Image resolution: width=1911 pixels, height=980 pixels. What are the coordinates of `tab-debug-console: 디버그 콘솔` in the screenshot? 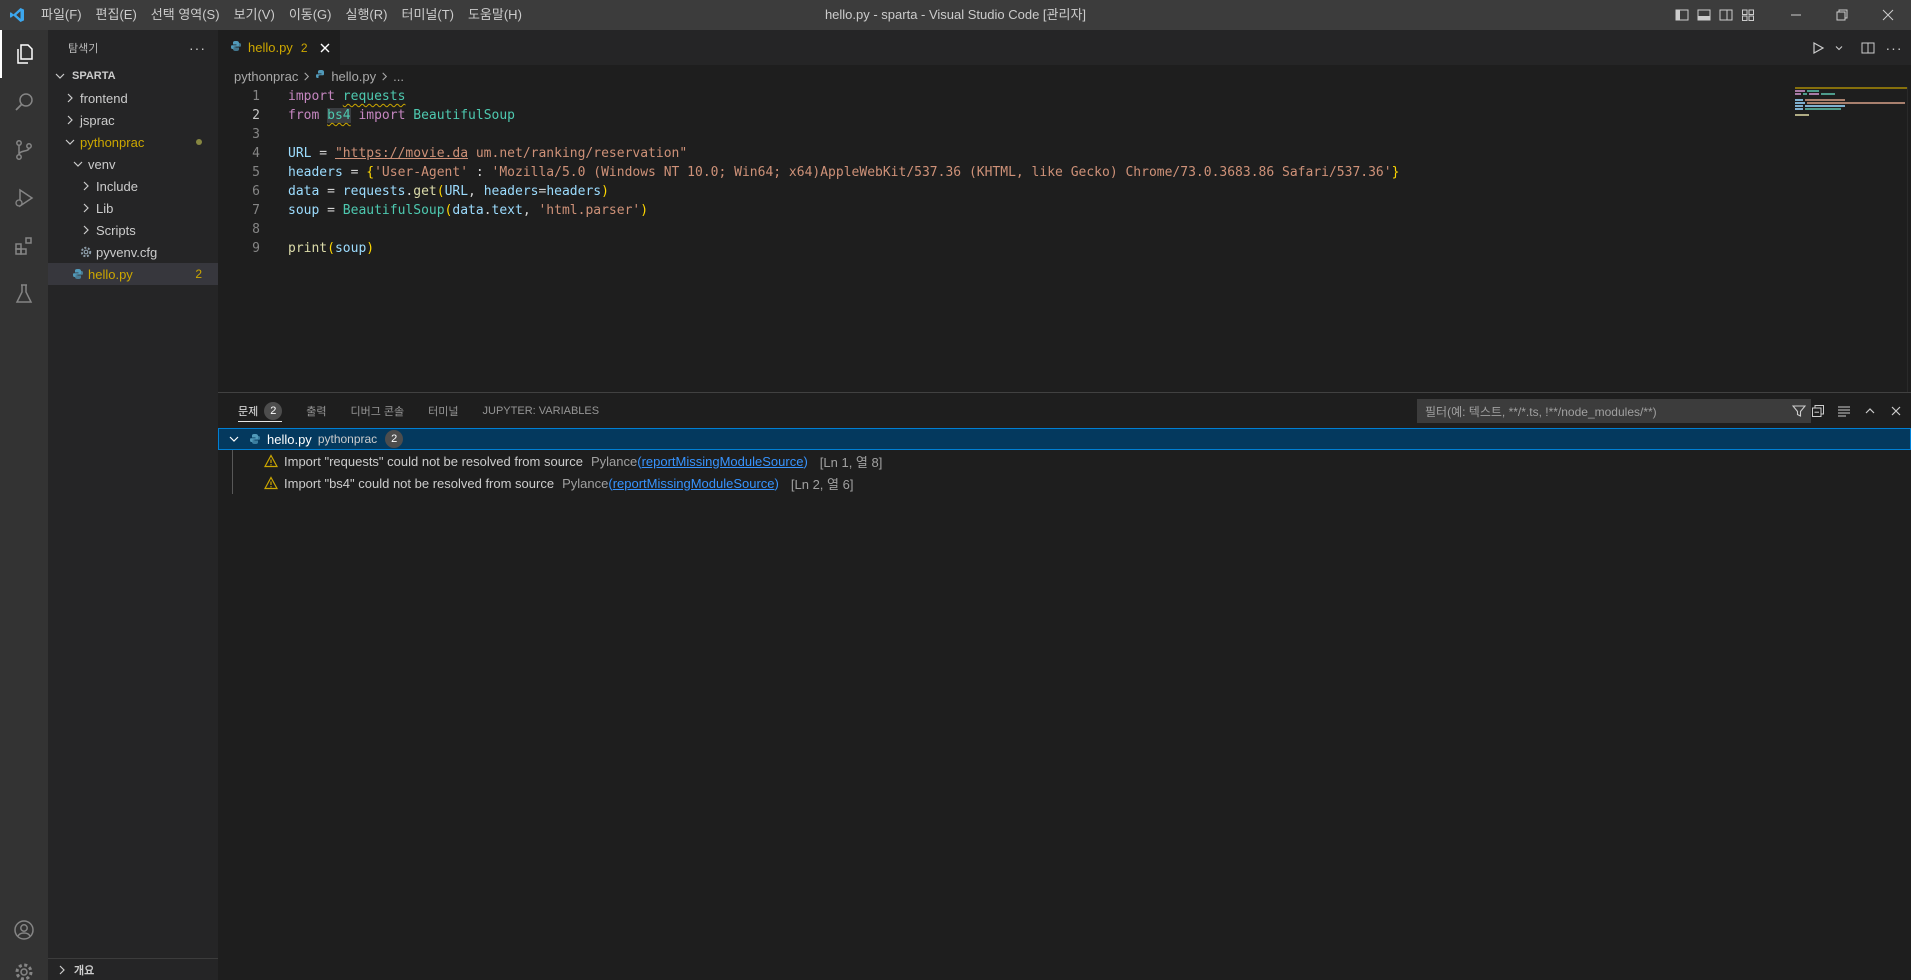 It's located at (378, 410).